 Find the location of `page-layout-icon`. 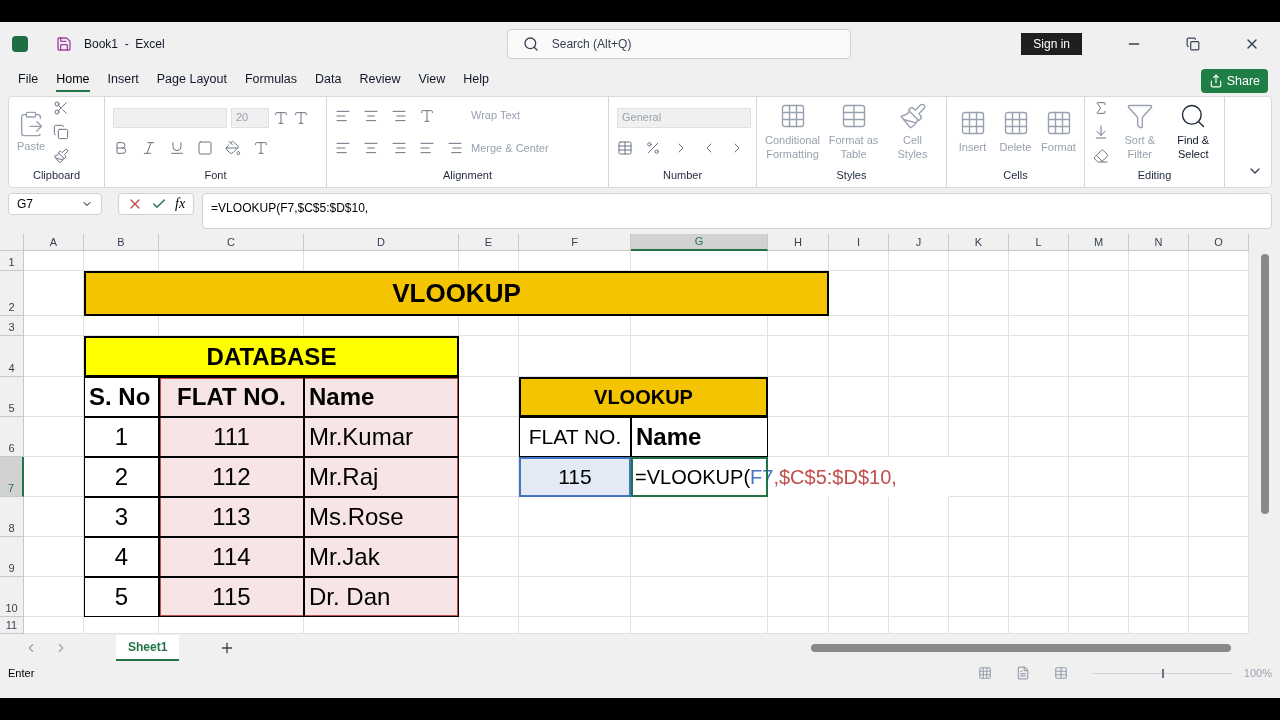

page-layout-icon is located at coordinates (1022, 673).